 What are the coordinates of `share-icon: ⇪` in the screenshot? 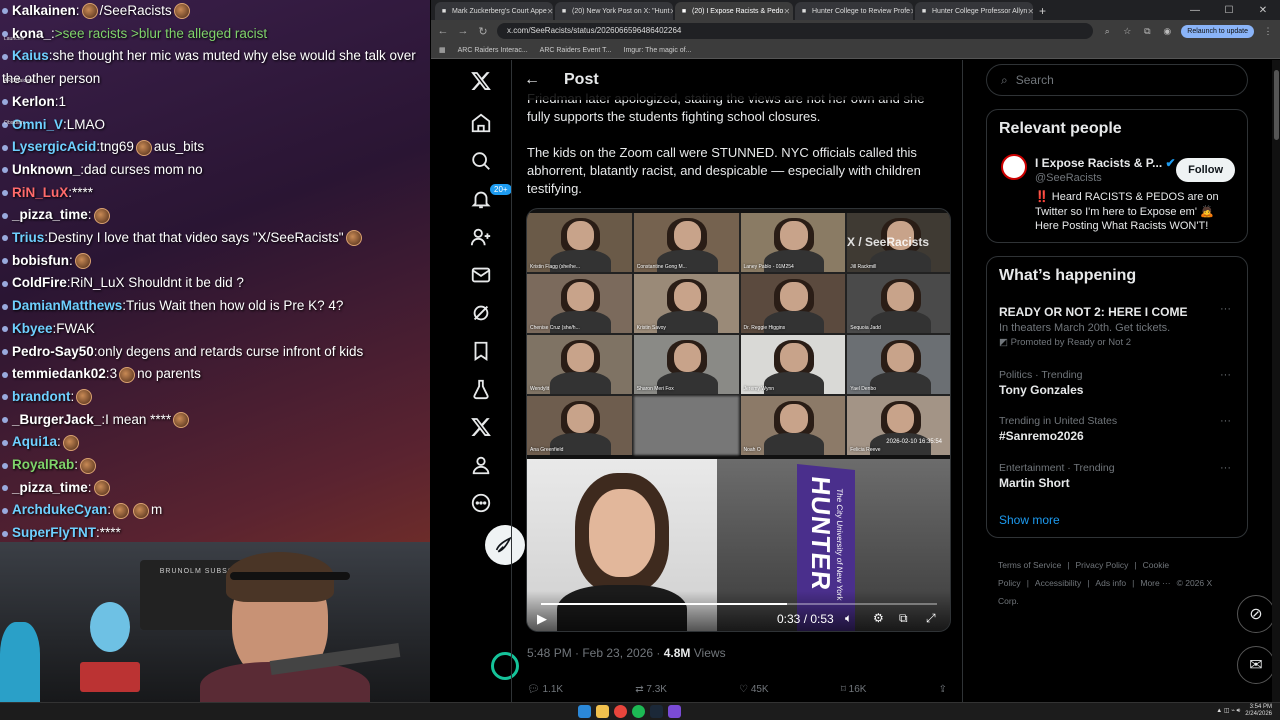 It's located at (943, 689).